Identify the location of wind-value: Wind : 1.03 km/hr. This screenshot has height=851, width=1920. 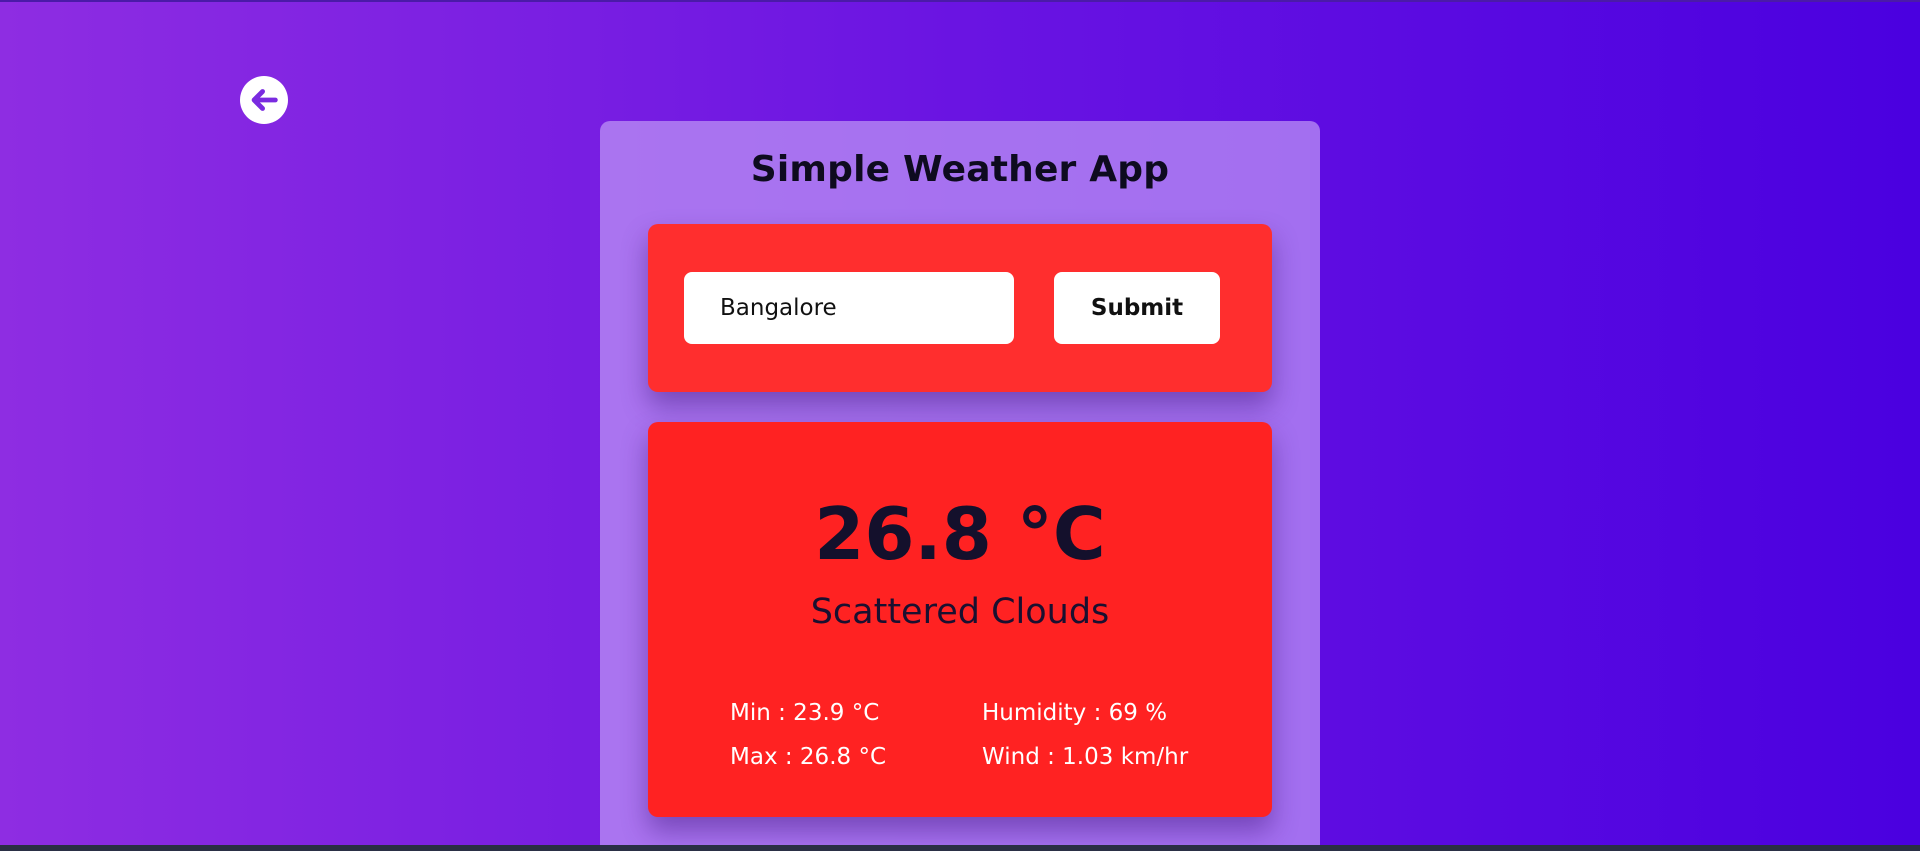
(1085, 757).